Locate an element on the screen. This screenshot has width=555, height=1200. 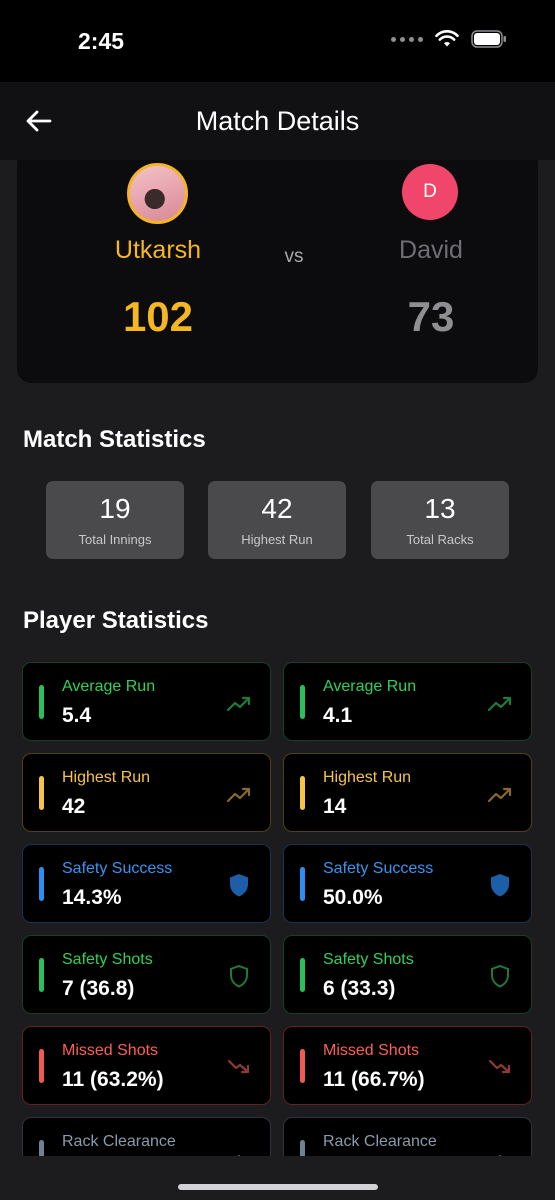
player1-rack-clearance-card: Rack Clearance is located at coordinates (146, 1138).